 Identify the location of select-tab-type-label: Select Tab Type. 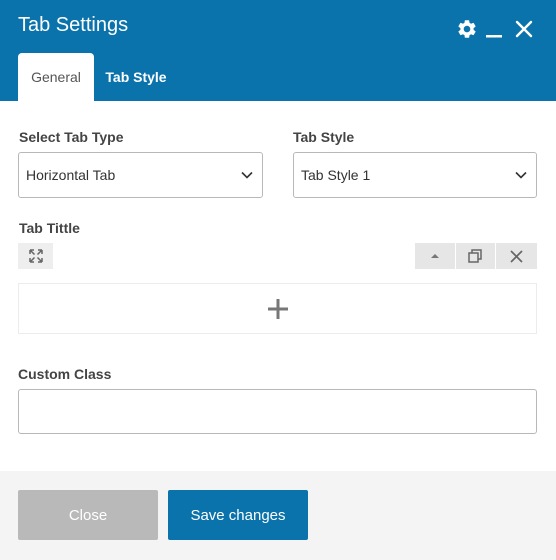
(71, 137).